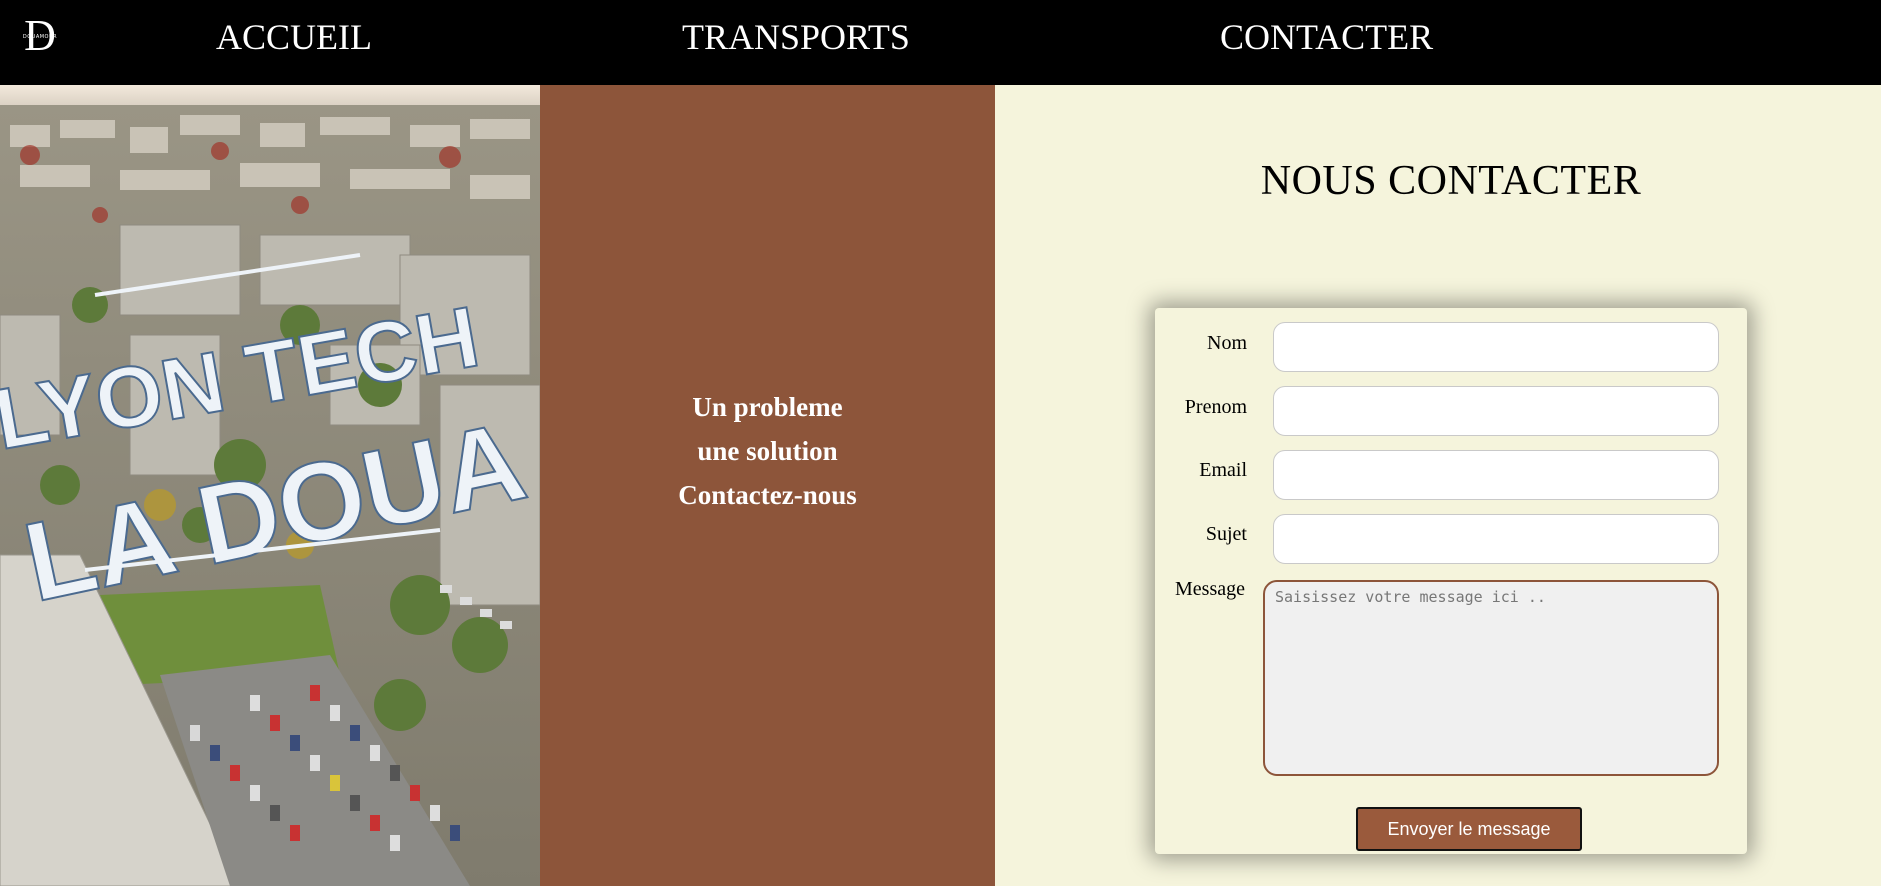 The width and height of the screenshot is (1881, 886). I want to click on message-label: Message, so click(1210, 589).